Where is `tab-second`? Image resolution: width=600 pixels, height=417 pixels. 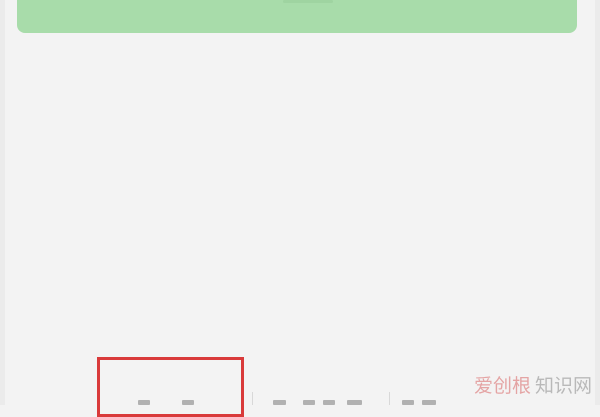 tab-second is located at coordinates (320, 391).